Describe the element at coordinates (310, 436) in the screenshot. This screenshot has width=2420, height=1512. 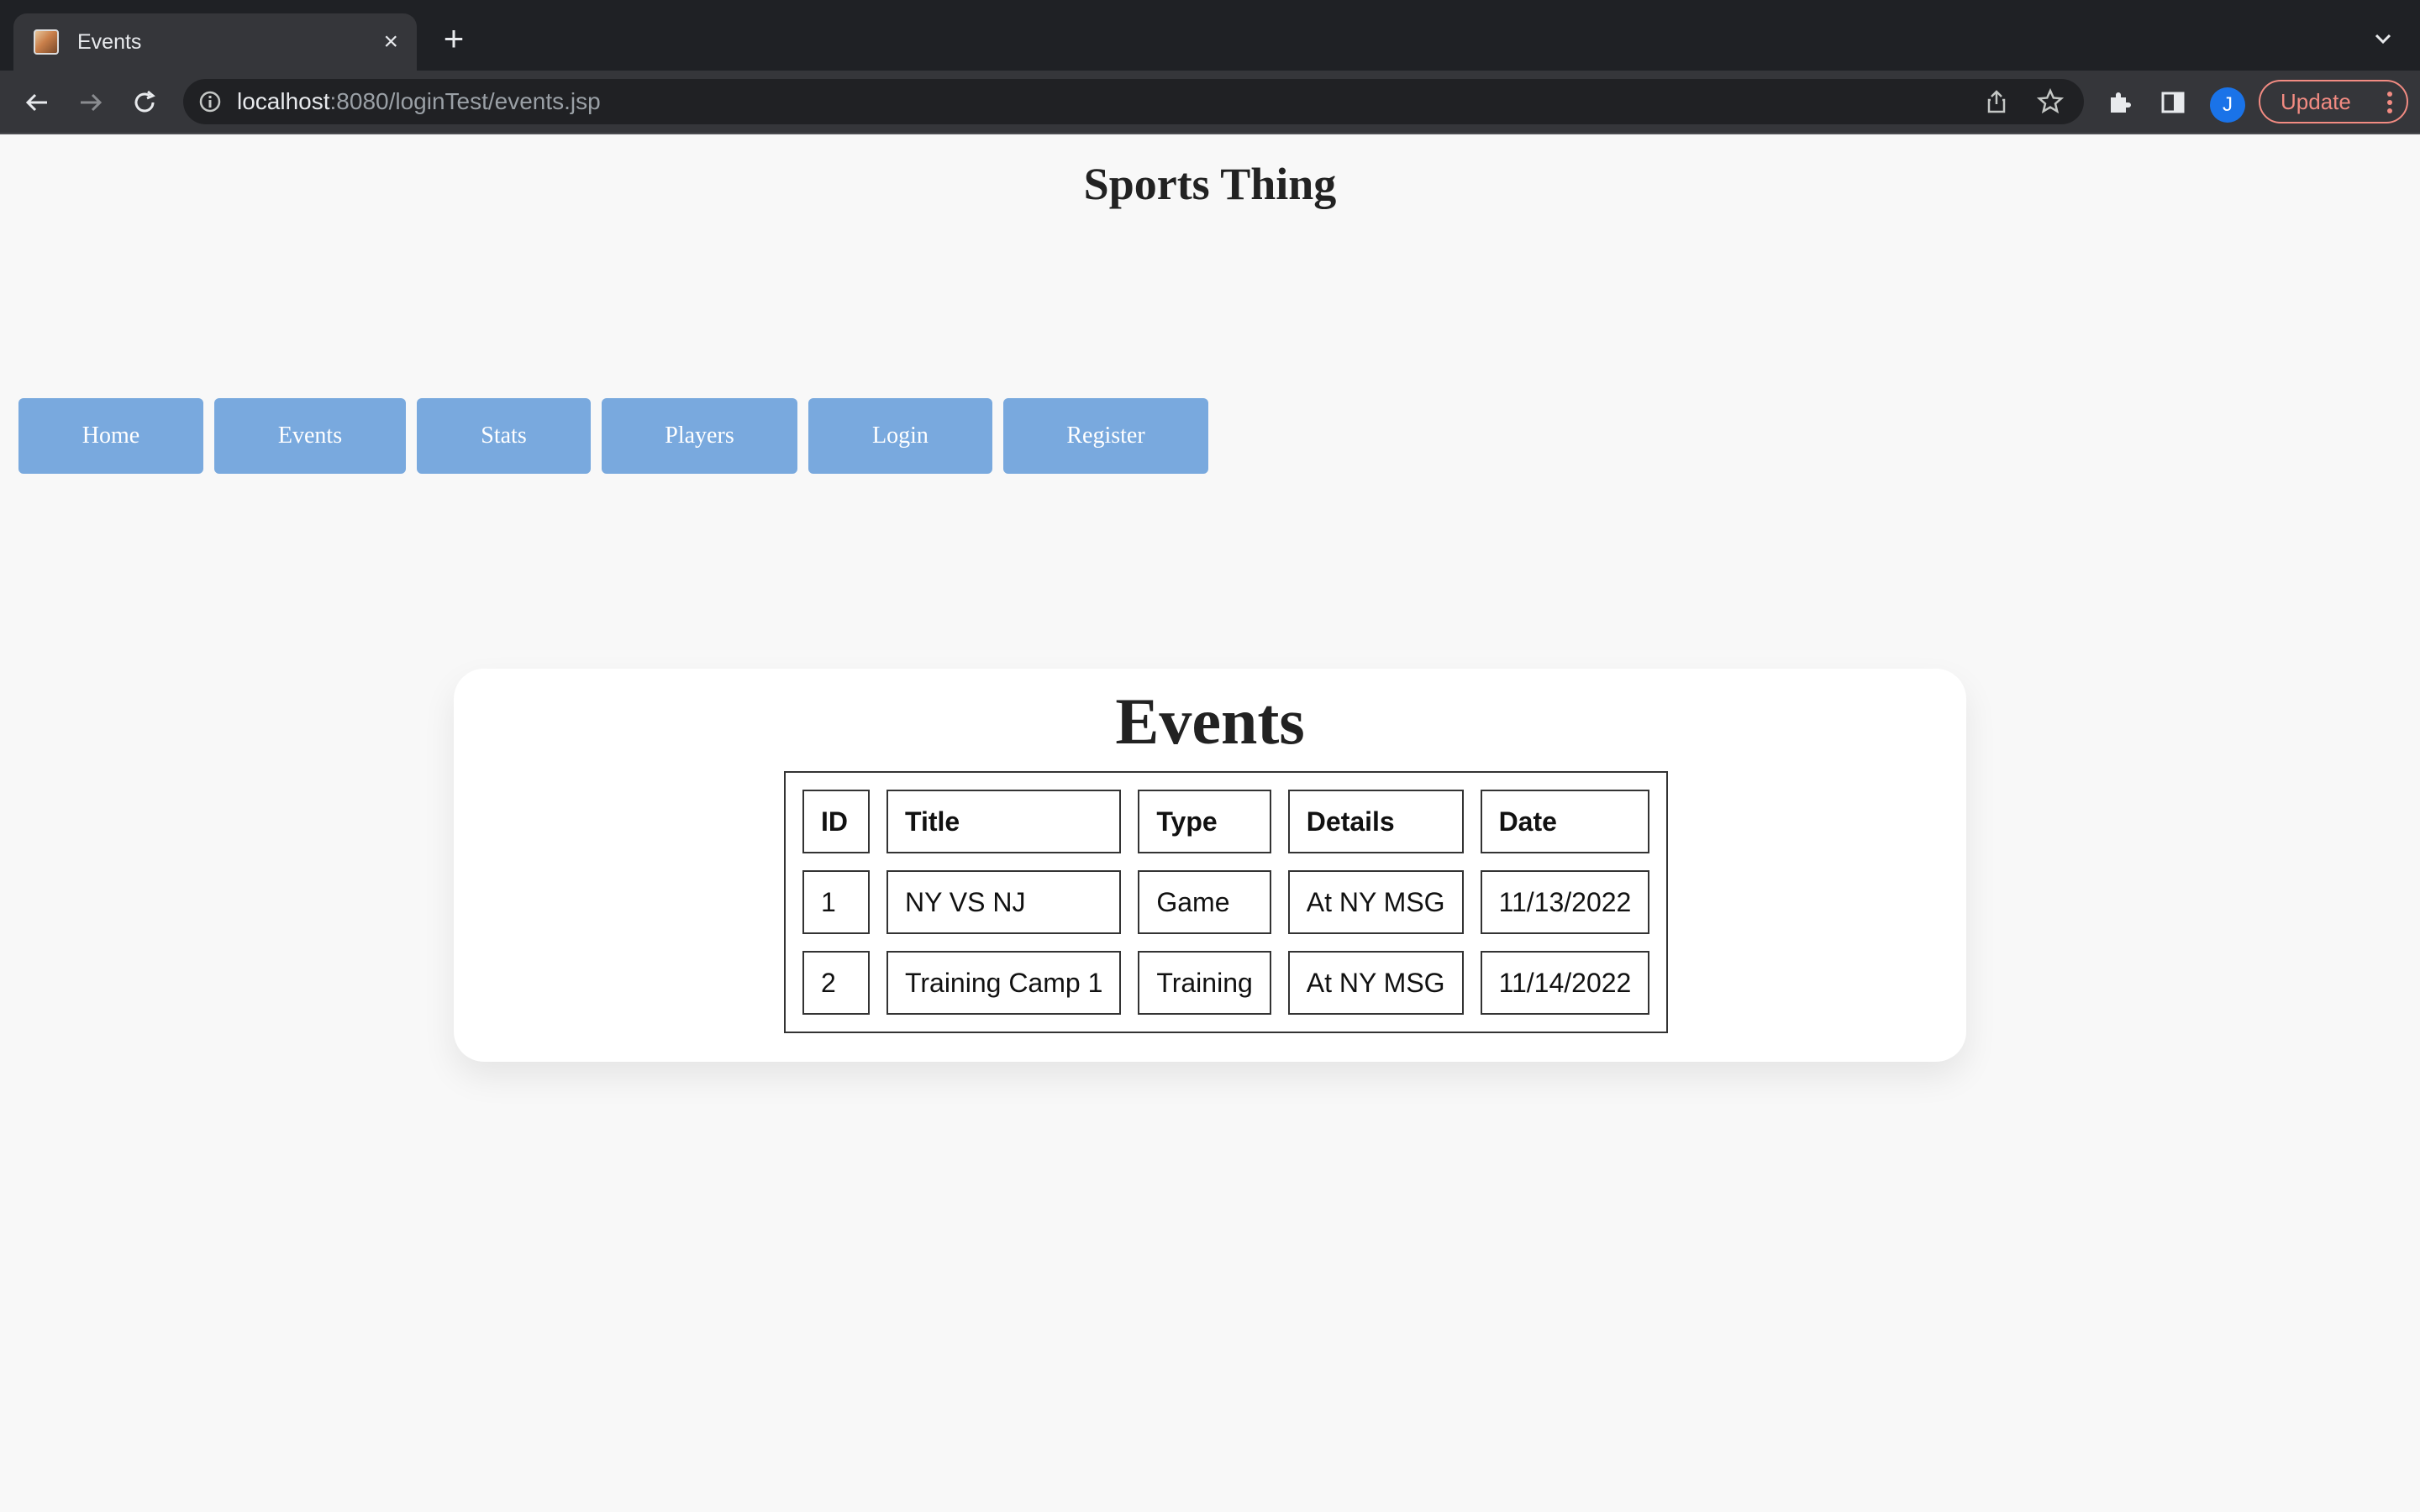
I see `nav-events-button: Events` at that location.